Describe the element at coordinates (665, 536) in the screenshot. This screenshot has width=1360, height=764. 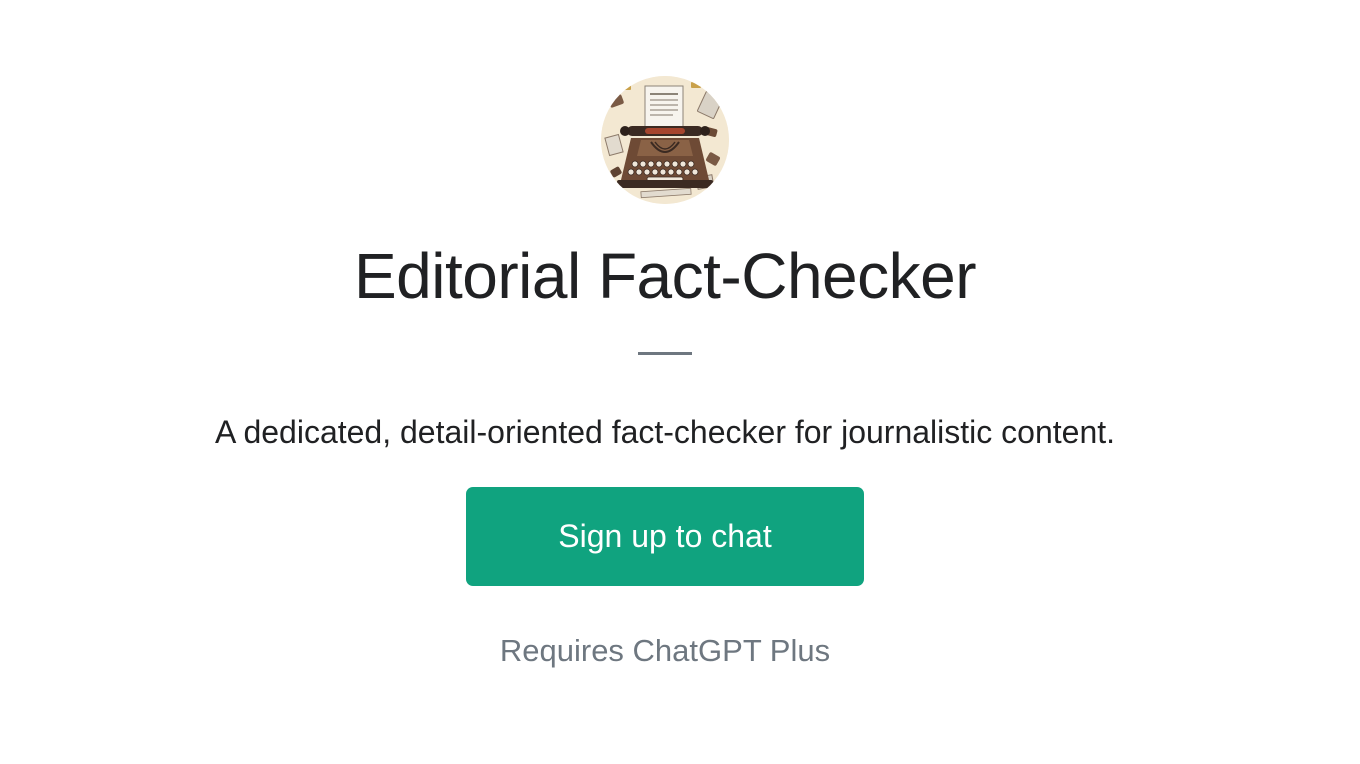
I see `signup-button: Sign up to chat` at that location.